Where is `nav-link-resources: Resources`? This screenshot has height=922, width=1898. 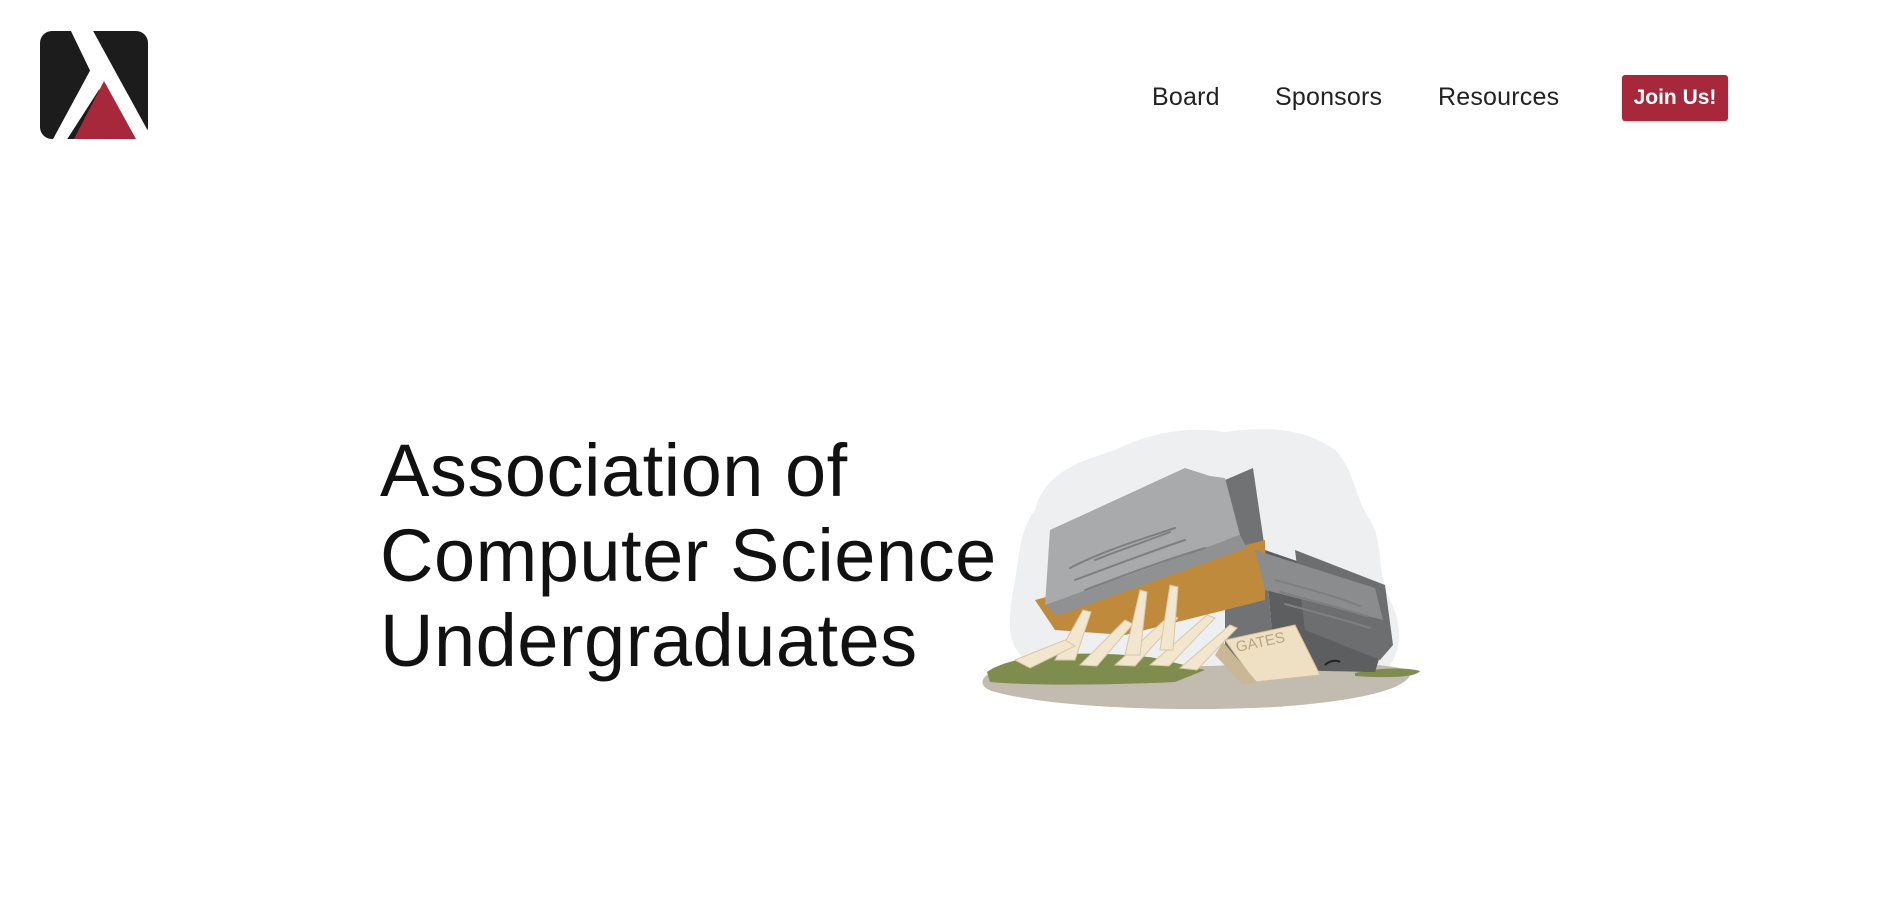 nav-link-resources: Resources is located at coordinates (1498, 97).